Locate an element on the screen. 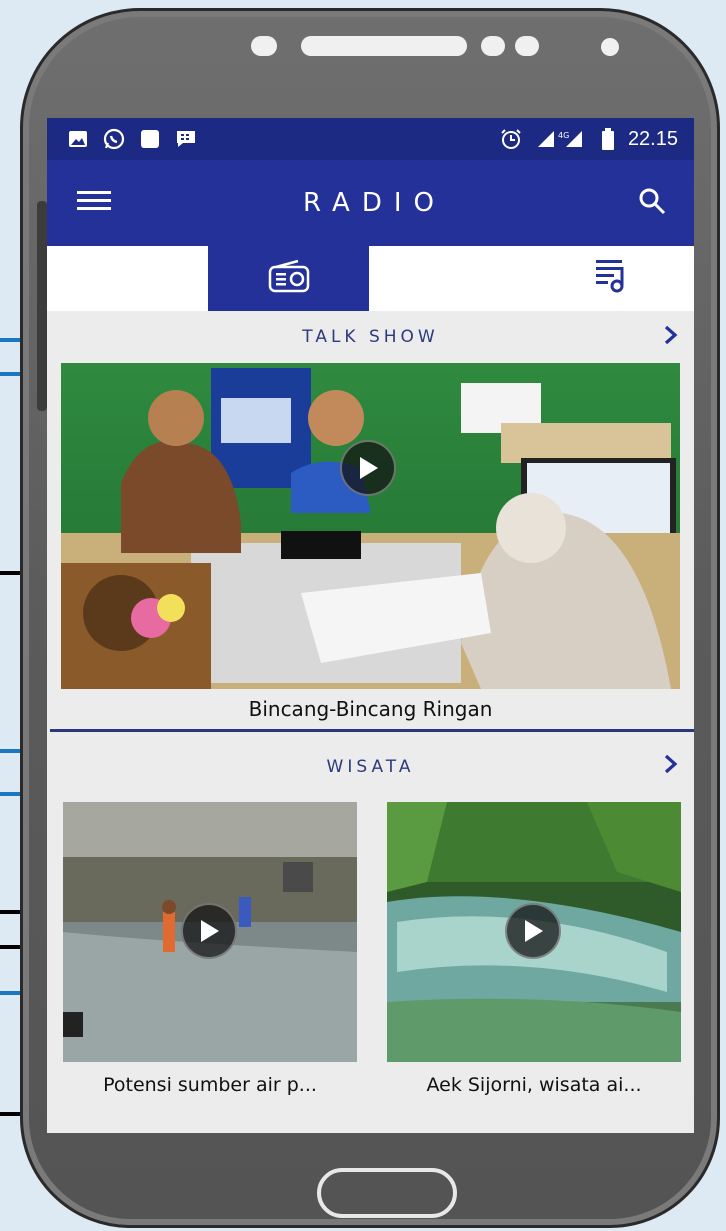  signal-icon: 4G is located at coordinates (562, 139).